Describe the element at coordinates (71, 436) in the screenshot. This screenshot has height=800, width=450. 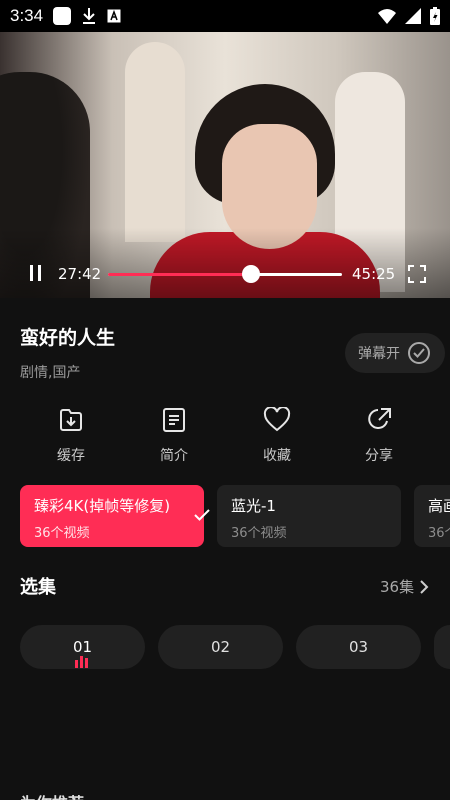
I see `cache-button: 缓存` at that location.